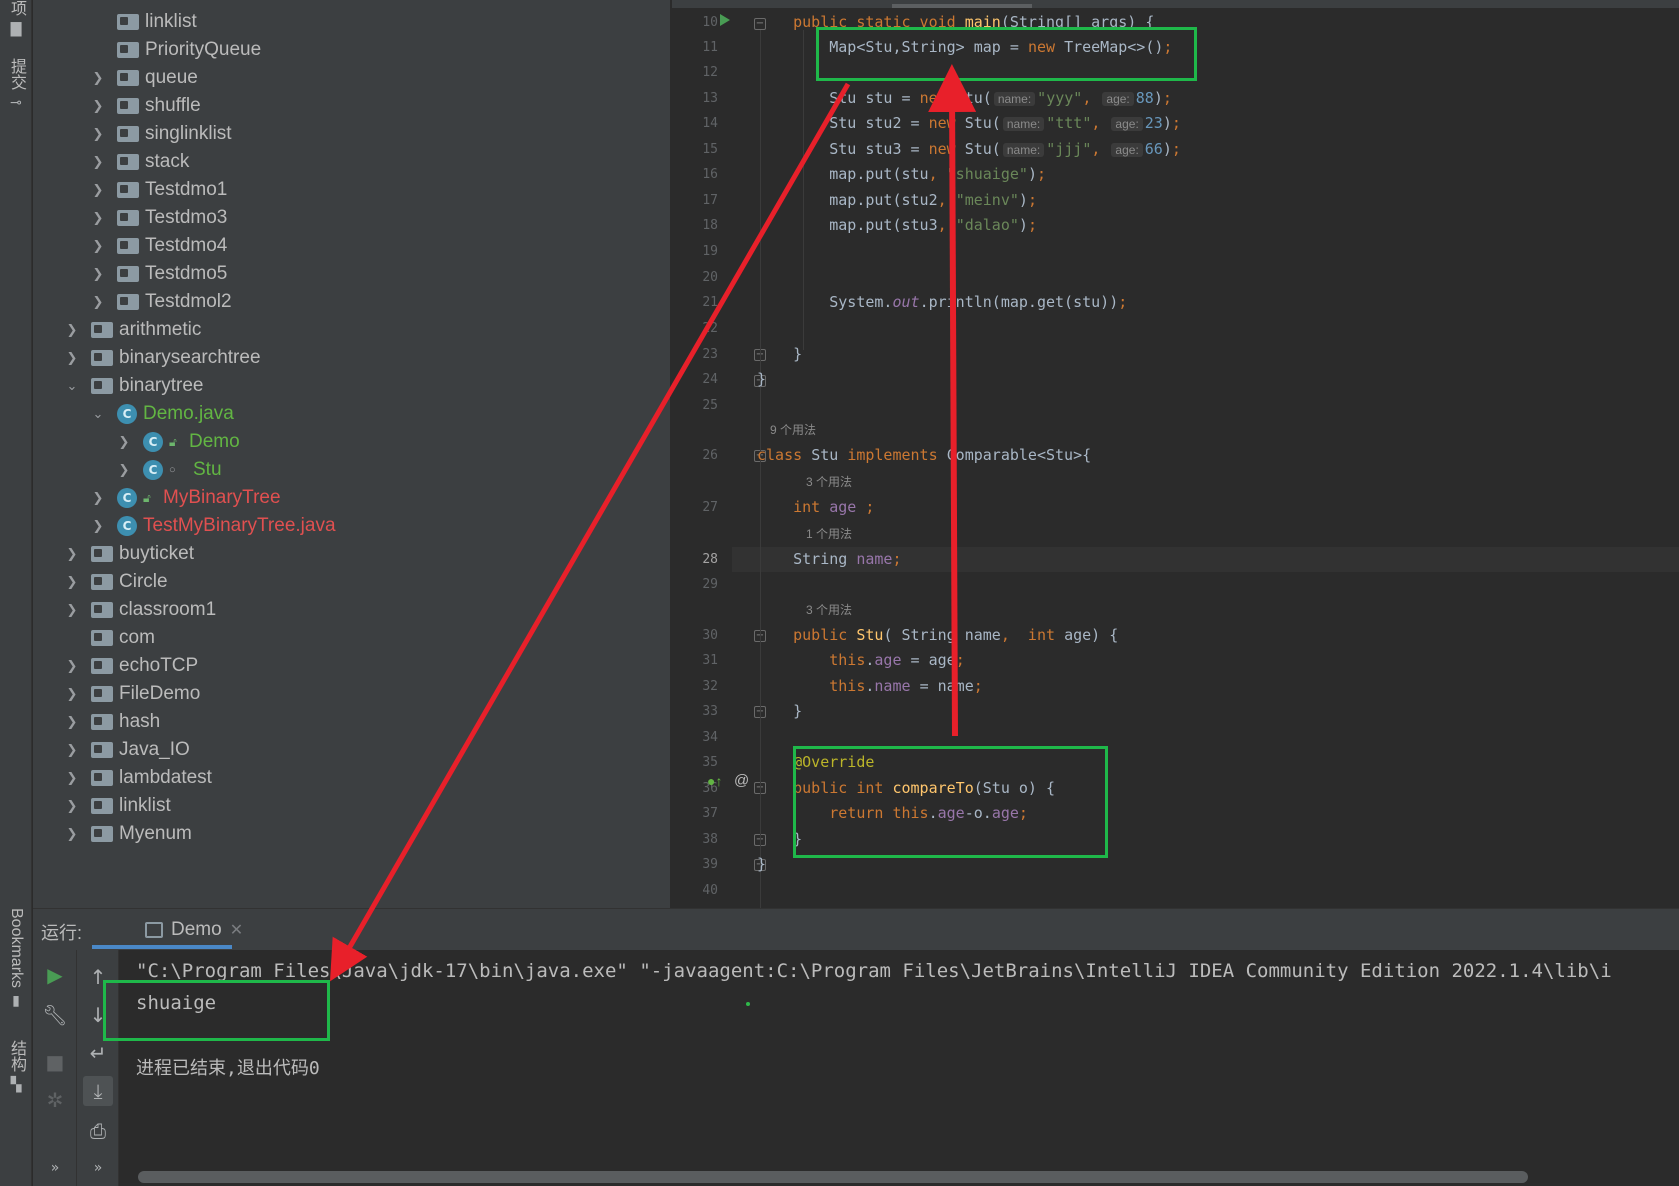 The height and width of the screenshot is (1186, 1679). Describe the element at coordinates (98, 1131) in the screenshot. I see `print-icon: ⎙` at that location.